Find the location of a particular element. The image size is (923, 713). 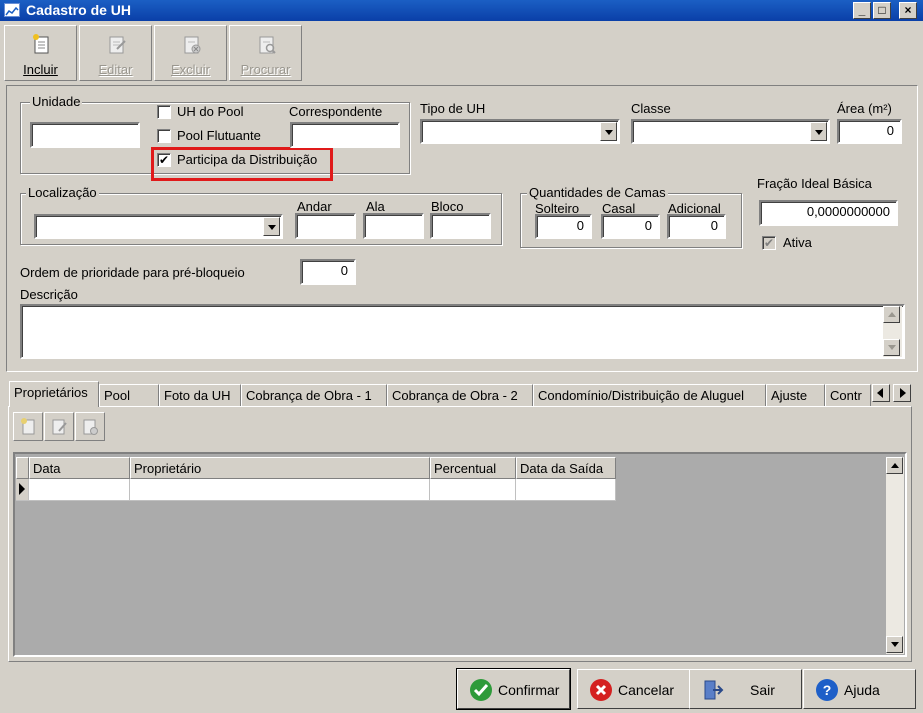

bloco-input is located at coordinates (460, 226).